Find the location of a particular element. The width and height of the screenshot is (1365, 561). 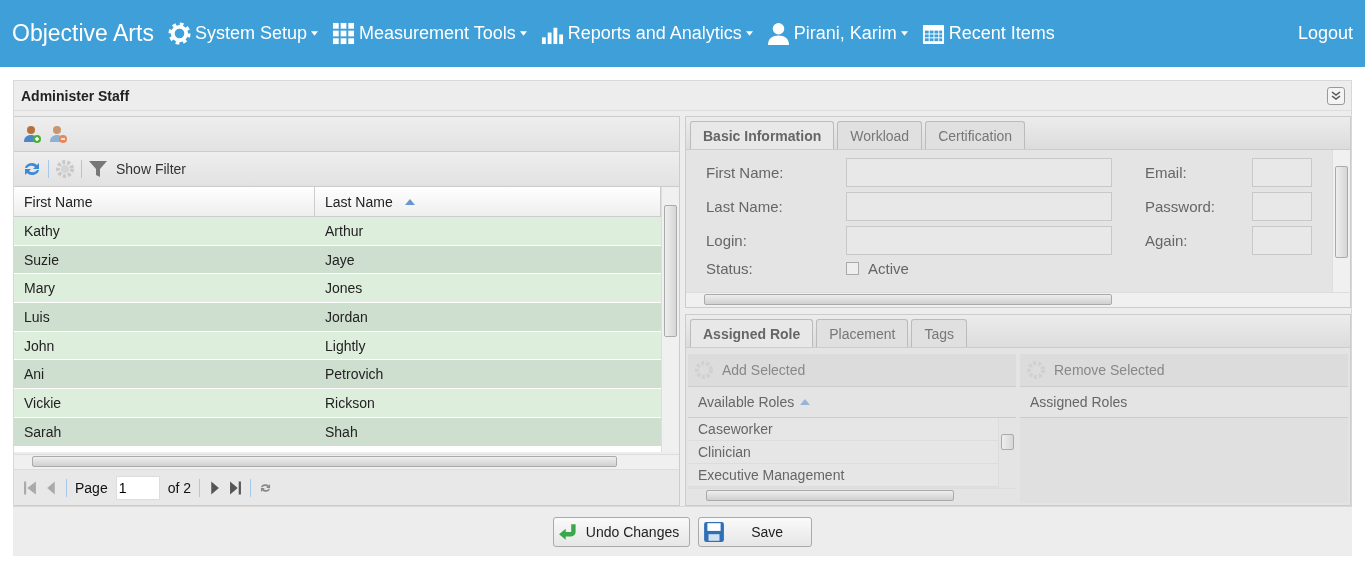

table-cell-text: Jaye is located at coordinates (340, 260).